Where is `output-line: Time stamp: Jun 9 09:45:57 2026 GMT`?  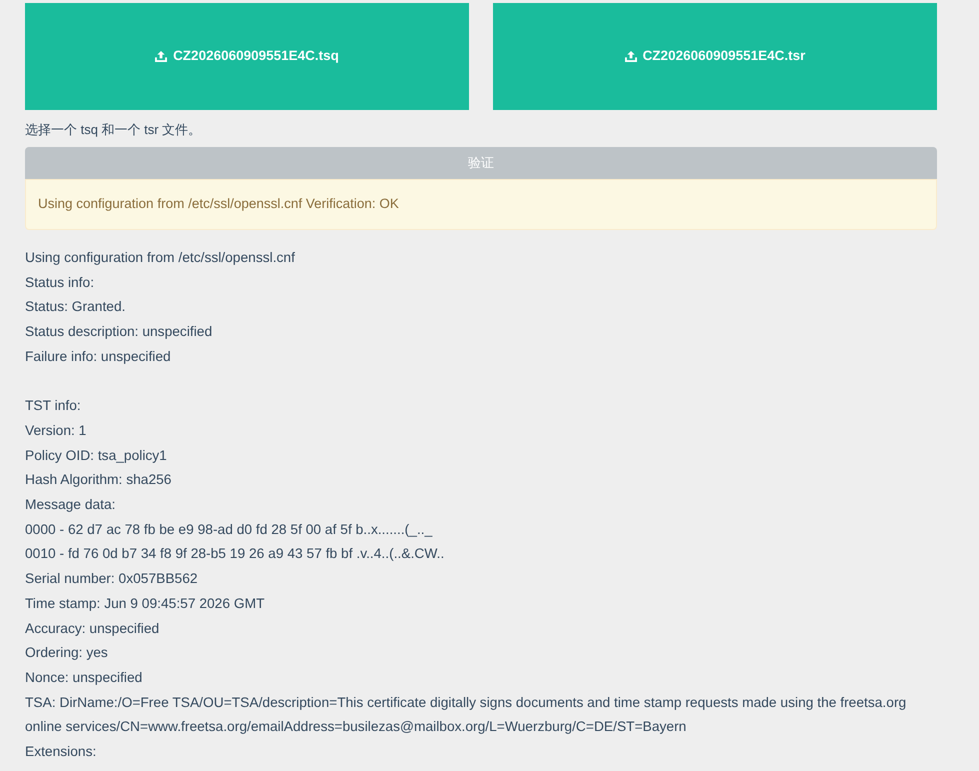
output-line: Time stamp: Jun 9 09:45:57 2026 GMT is located at coordinates (145, 603).